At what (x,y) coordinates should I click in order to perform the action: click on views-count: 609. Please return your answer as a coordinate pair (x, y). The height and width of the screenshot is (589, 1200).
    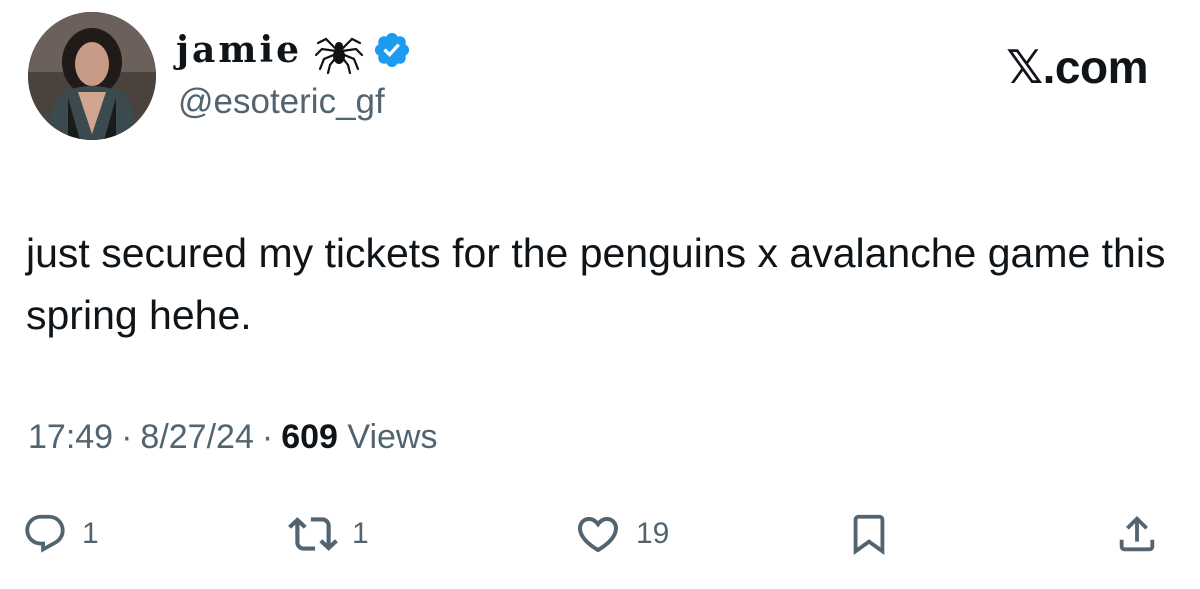
    Looking at the image, I should click on (309, 437).